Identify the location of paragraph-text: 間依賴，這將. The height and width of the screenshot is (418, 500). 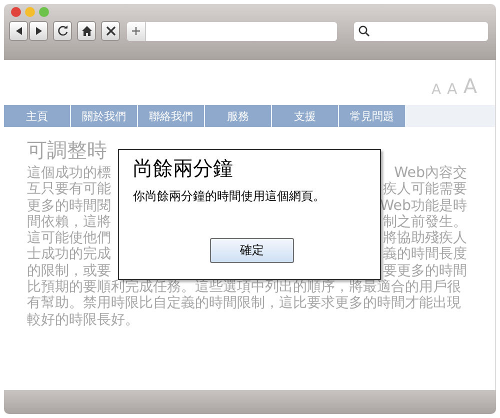
(69, 222).